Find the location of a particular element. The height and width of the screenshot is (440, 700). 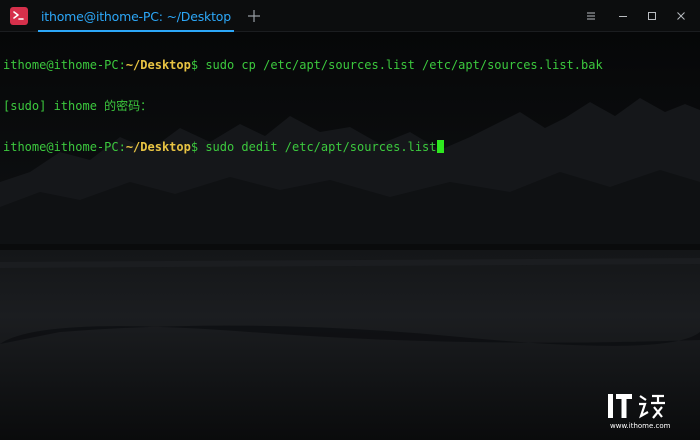

title-bar: ithome@ithome-PC: ~/Desktop is located at coordinates (350, 16).